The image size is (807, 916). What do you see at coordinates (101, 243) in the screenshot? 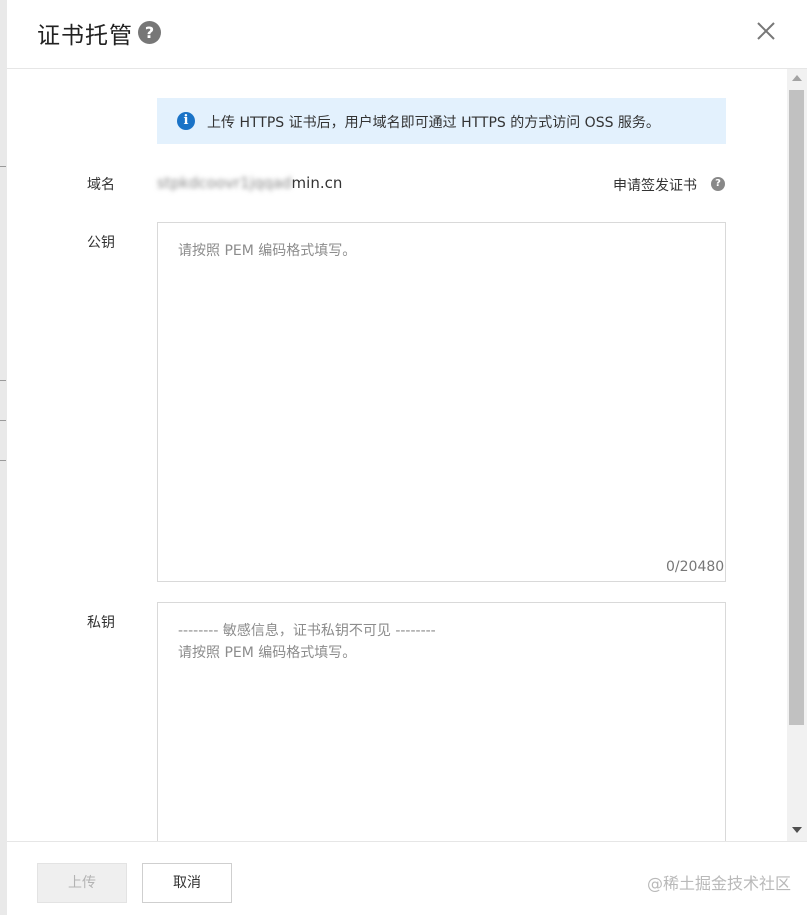
I see `public-key-label: 公钥` at bounding box center [101, 243].